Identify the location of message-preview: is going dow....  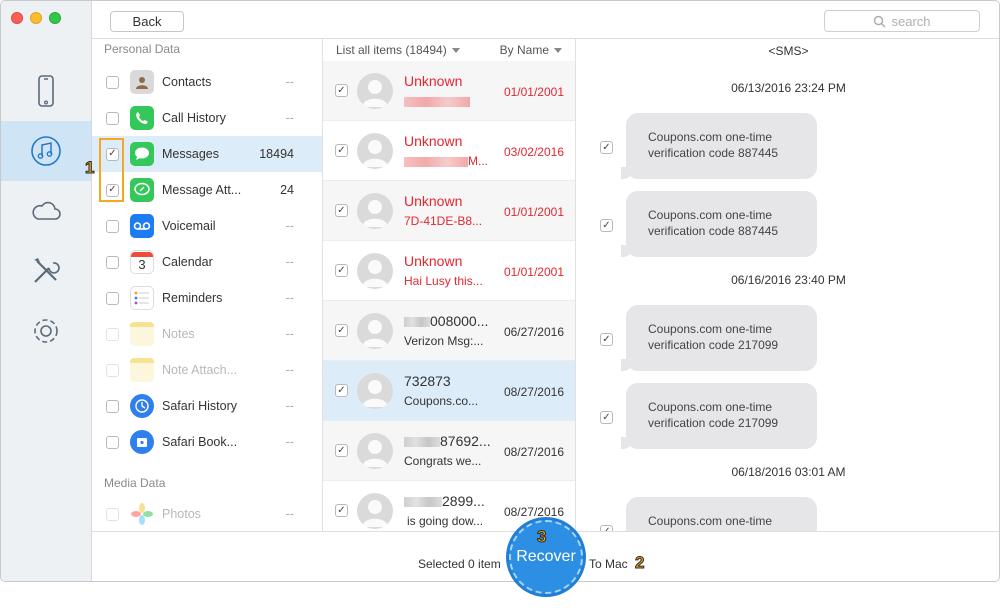
(445, 521).